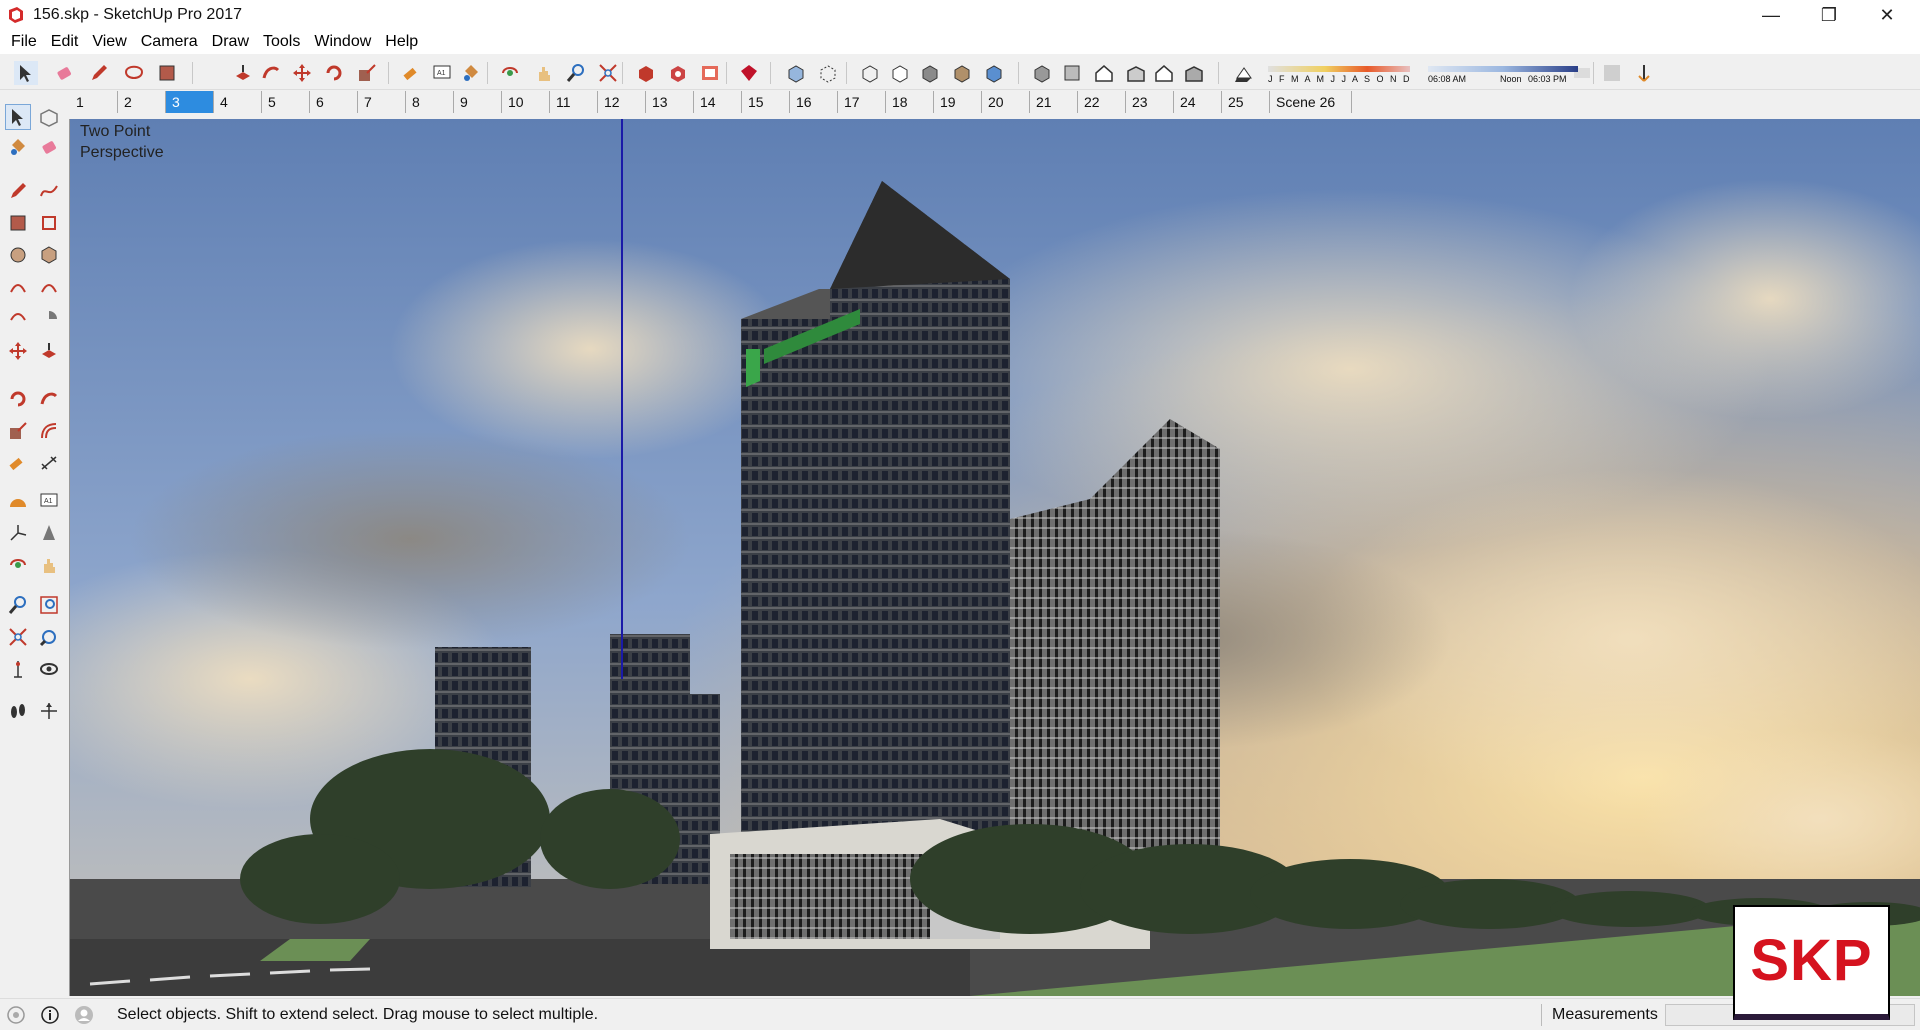 This screenshot has width=1920, height=1030. I want to click on palette-select-icon, so click(18, 117).